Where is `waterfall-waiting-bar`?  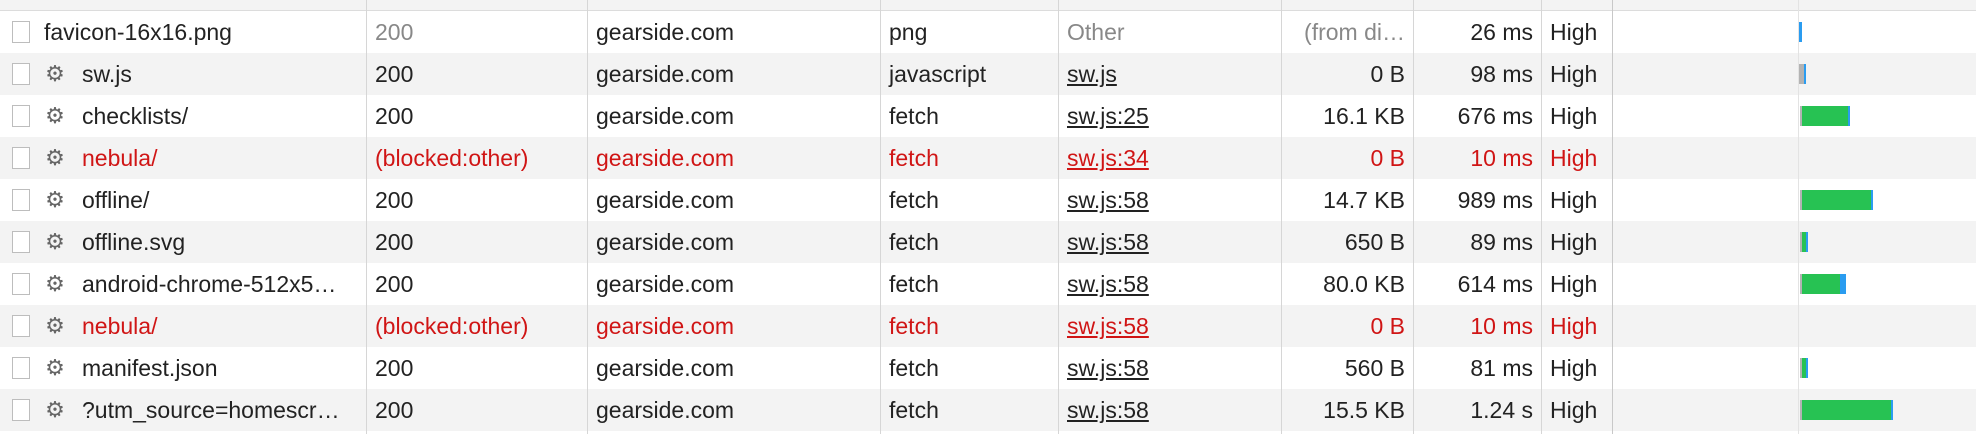
waterfall-waiting-bar is located at coordinates (1820, 284).